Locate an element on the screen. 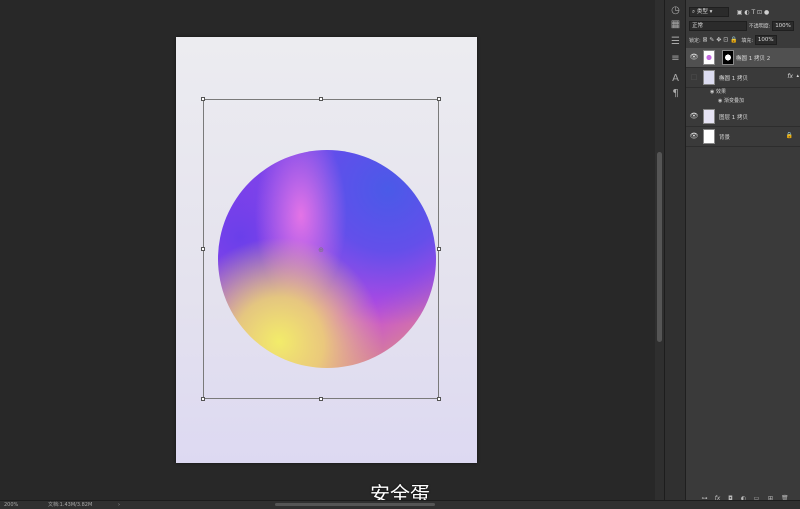  transform-handle-bottom-right is located at coordinates (439, 399).